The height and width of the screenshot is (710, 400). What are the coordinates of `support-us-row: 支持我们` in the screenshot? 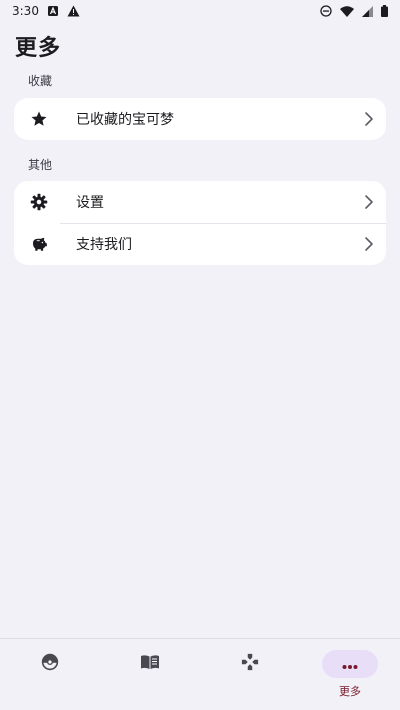 It's located at (200, 244).